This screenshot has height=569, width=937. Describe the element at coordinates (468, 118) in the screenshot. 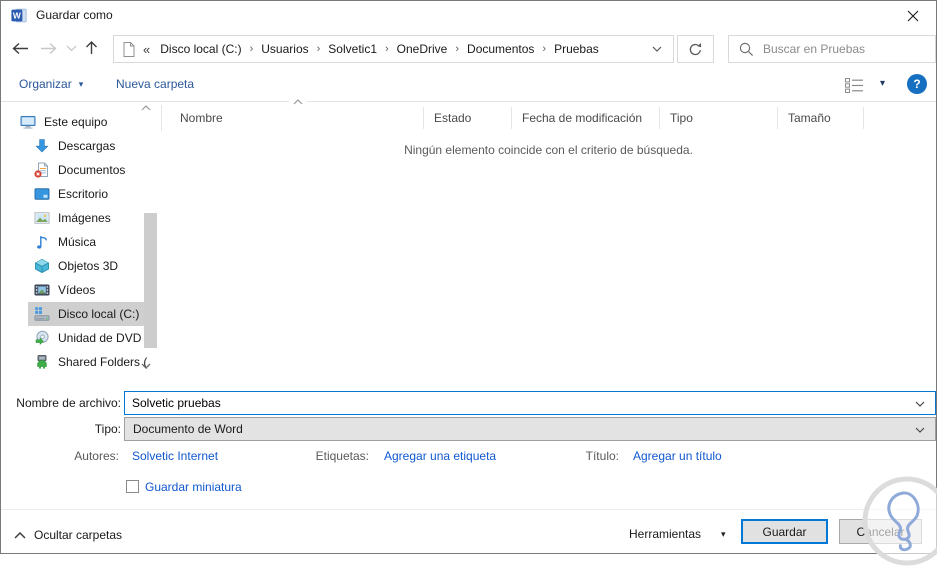

I see `column-header-estado: Estado` at that location.